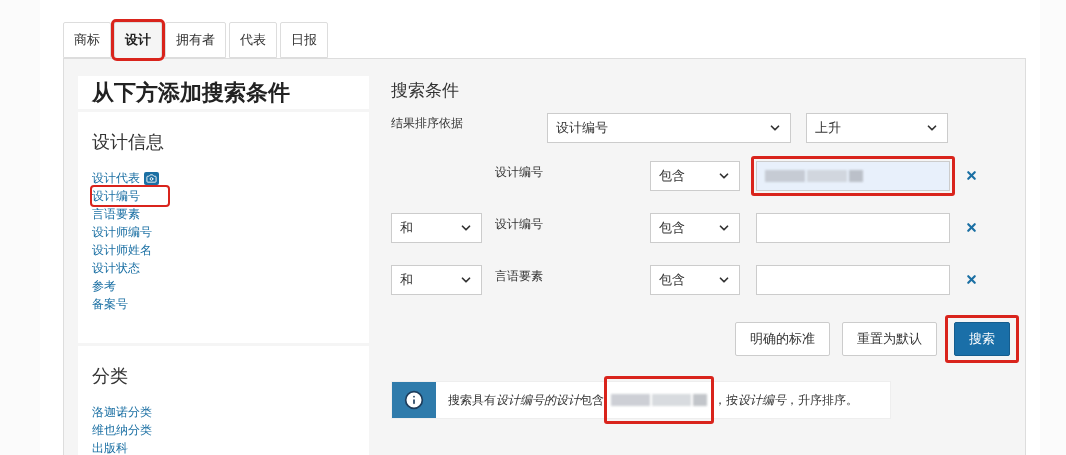 Image resolution: width=1066 pixels, height=455 pixels. I want to click on tab: 日报, so click(304, 40).